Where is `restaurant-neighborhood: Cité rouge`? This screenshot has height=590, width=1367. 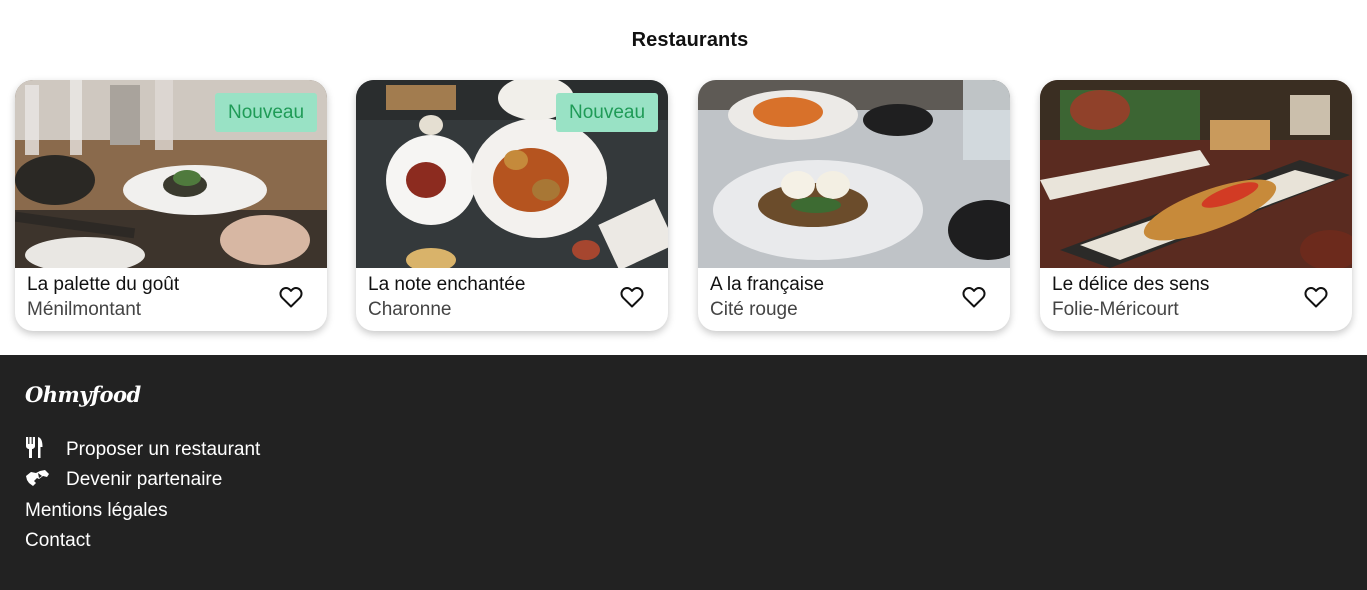 restaurant-neighborhood: Cité rouge is located at coordinates (754, 309).